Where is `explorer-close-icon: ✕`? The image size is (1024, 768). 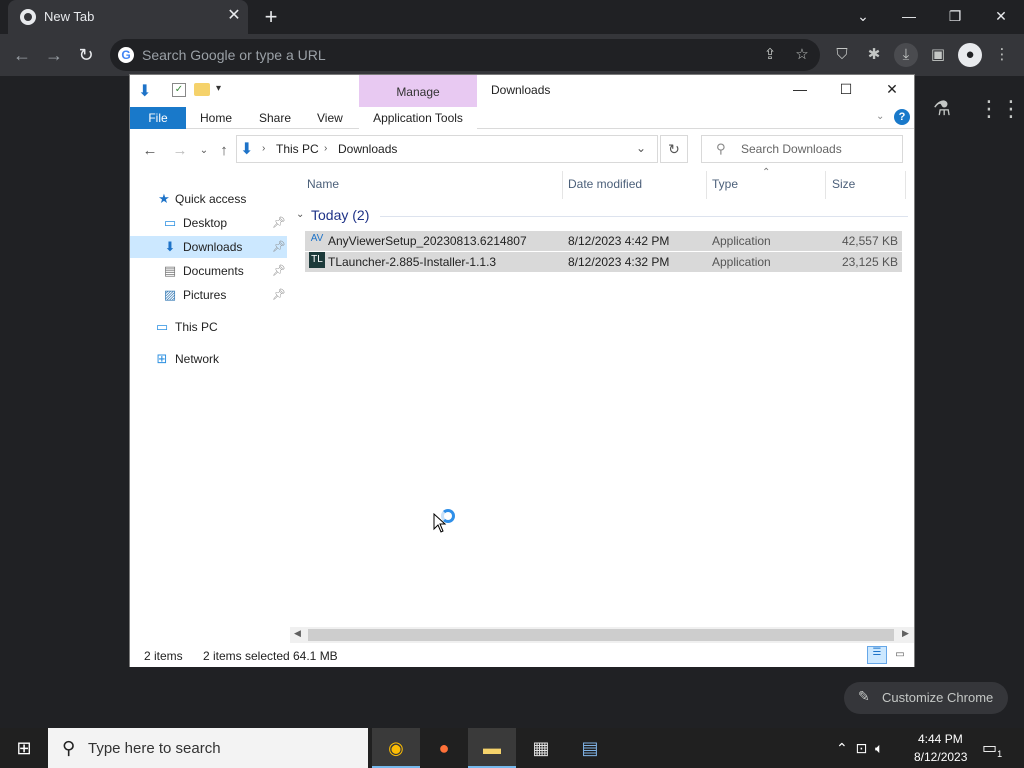 explorer-close-icon: ✕ is located at coordinates (892, 89).